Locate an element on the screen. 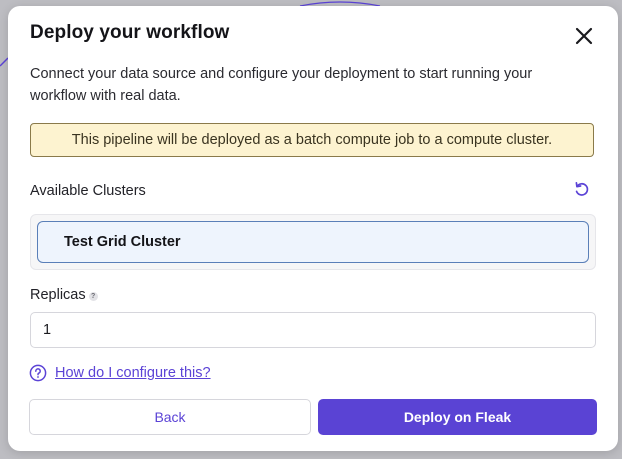 This screenshot has height=459, width=622. deploy-button: Deploy on Fleak is located at coordinates (457, 417).